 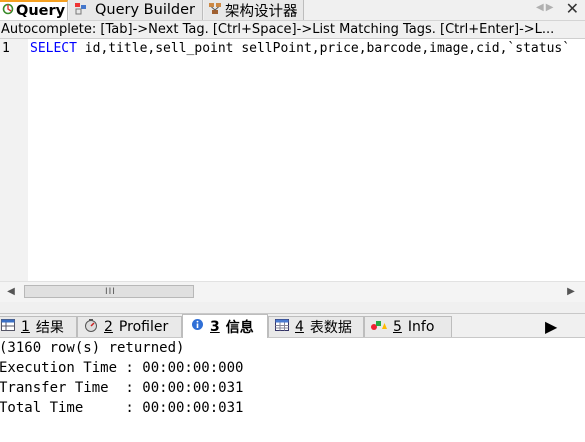 I want to click on tab-schema-designer-label: 架构设计器, so click(x=261, y=11).